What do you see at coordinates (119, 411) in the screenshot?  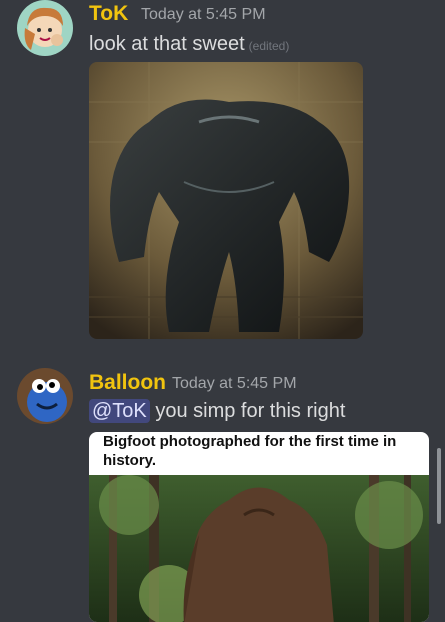 I see `user-mention: @ToK` at bounding box center [119, 411].